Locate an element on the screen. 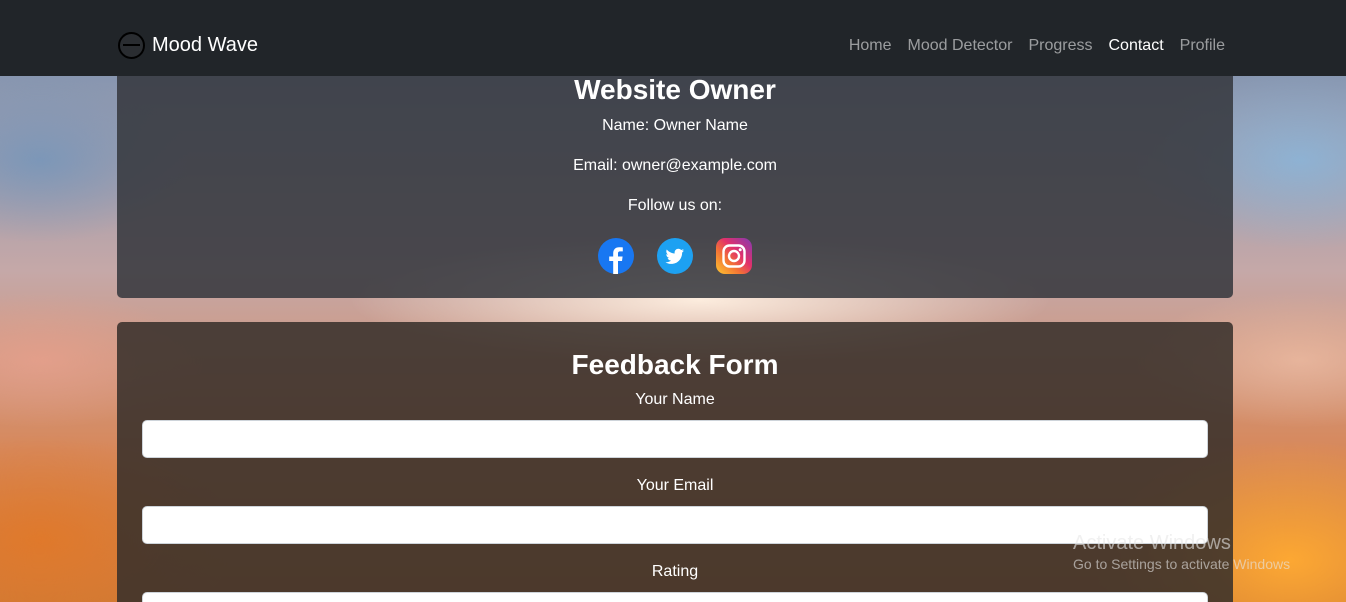  twitter-icon is located at coordinates (675, 255).